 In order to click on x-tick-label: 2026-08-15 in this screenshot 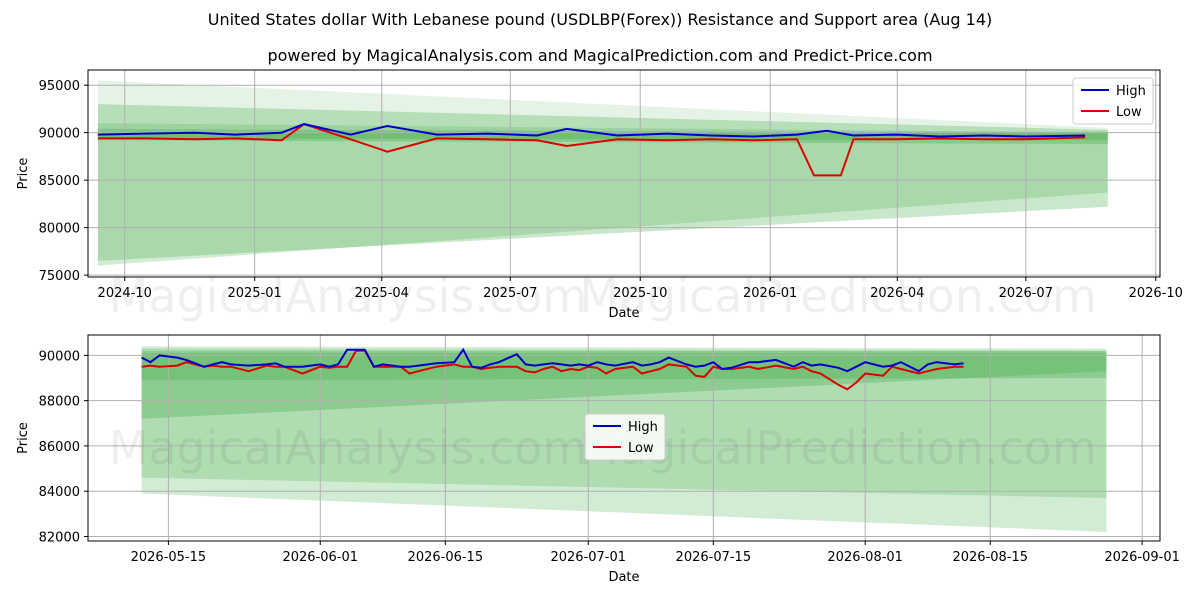, I will do `click(990, 557)`.